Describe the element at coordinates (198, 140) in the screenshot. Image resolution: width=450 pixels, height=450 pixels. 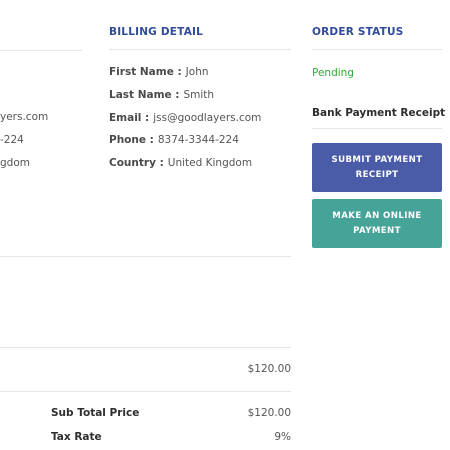
I see `billing-value: 8374-3344-224` at that location.